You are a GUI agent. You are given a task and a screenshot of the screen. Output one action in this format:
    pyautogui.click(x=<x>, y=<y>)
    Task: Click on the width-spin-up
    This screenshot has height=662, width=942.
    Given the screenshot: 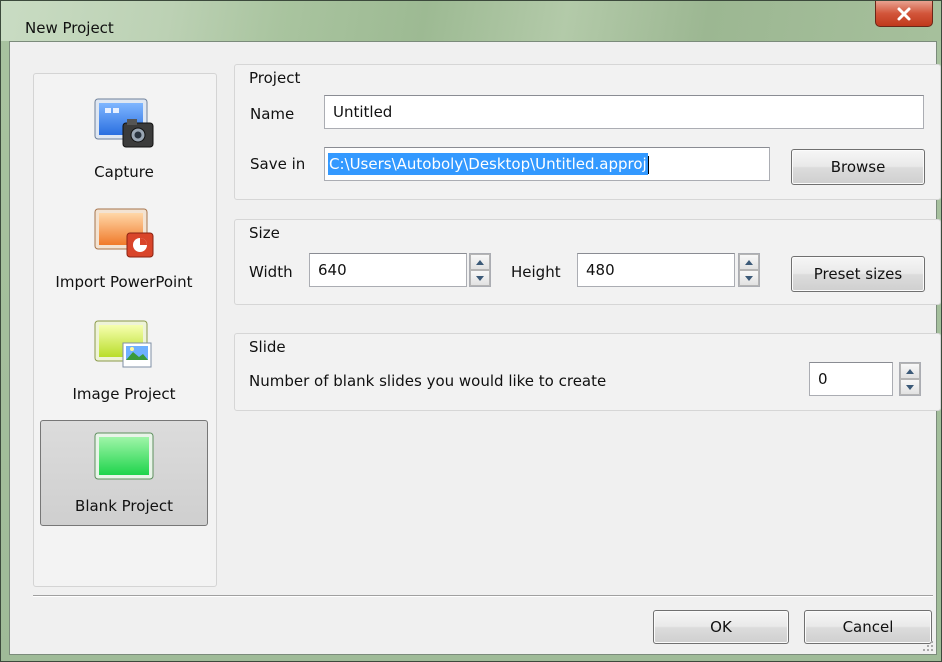 What is the action you would take?
    pyautogui.click(x=480, y=262)
    